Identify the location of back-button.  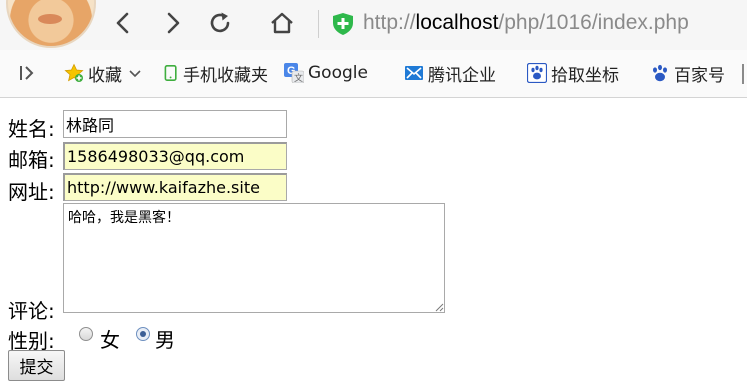
(124, 23).